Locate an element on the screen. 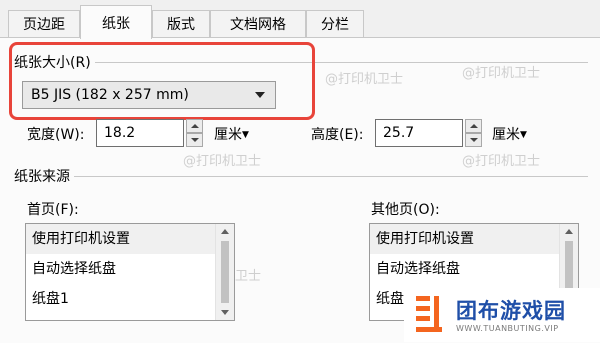 The image size is (600, 343). tab-strip: 页边距 纸张 版式 文档网格 分栏 is located at coordinates (300, 19).